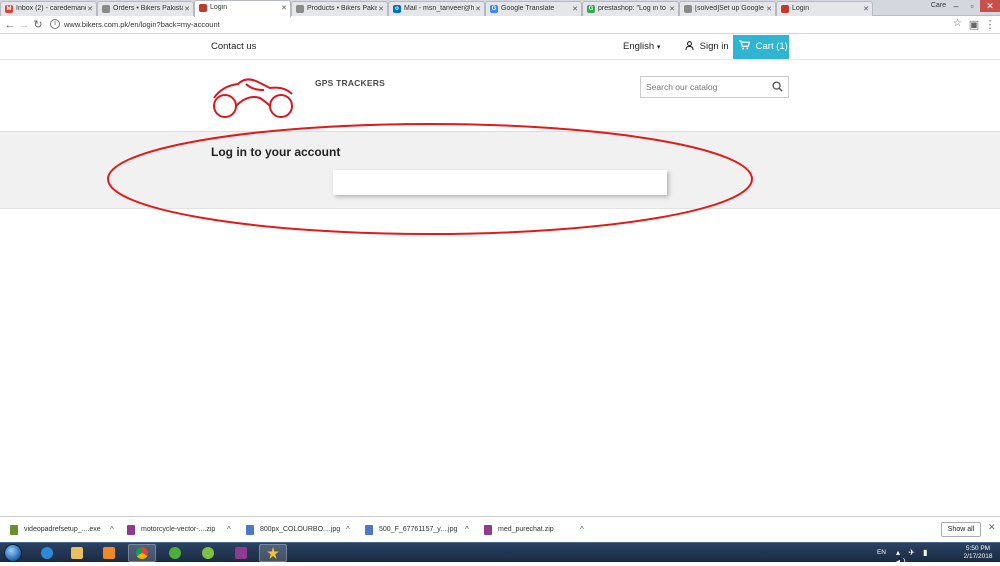 This screenshot has height=566, width=1000. I want to click on clock: 5:50 PM 2/17/2018, so click(978, 553).